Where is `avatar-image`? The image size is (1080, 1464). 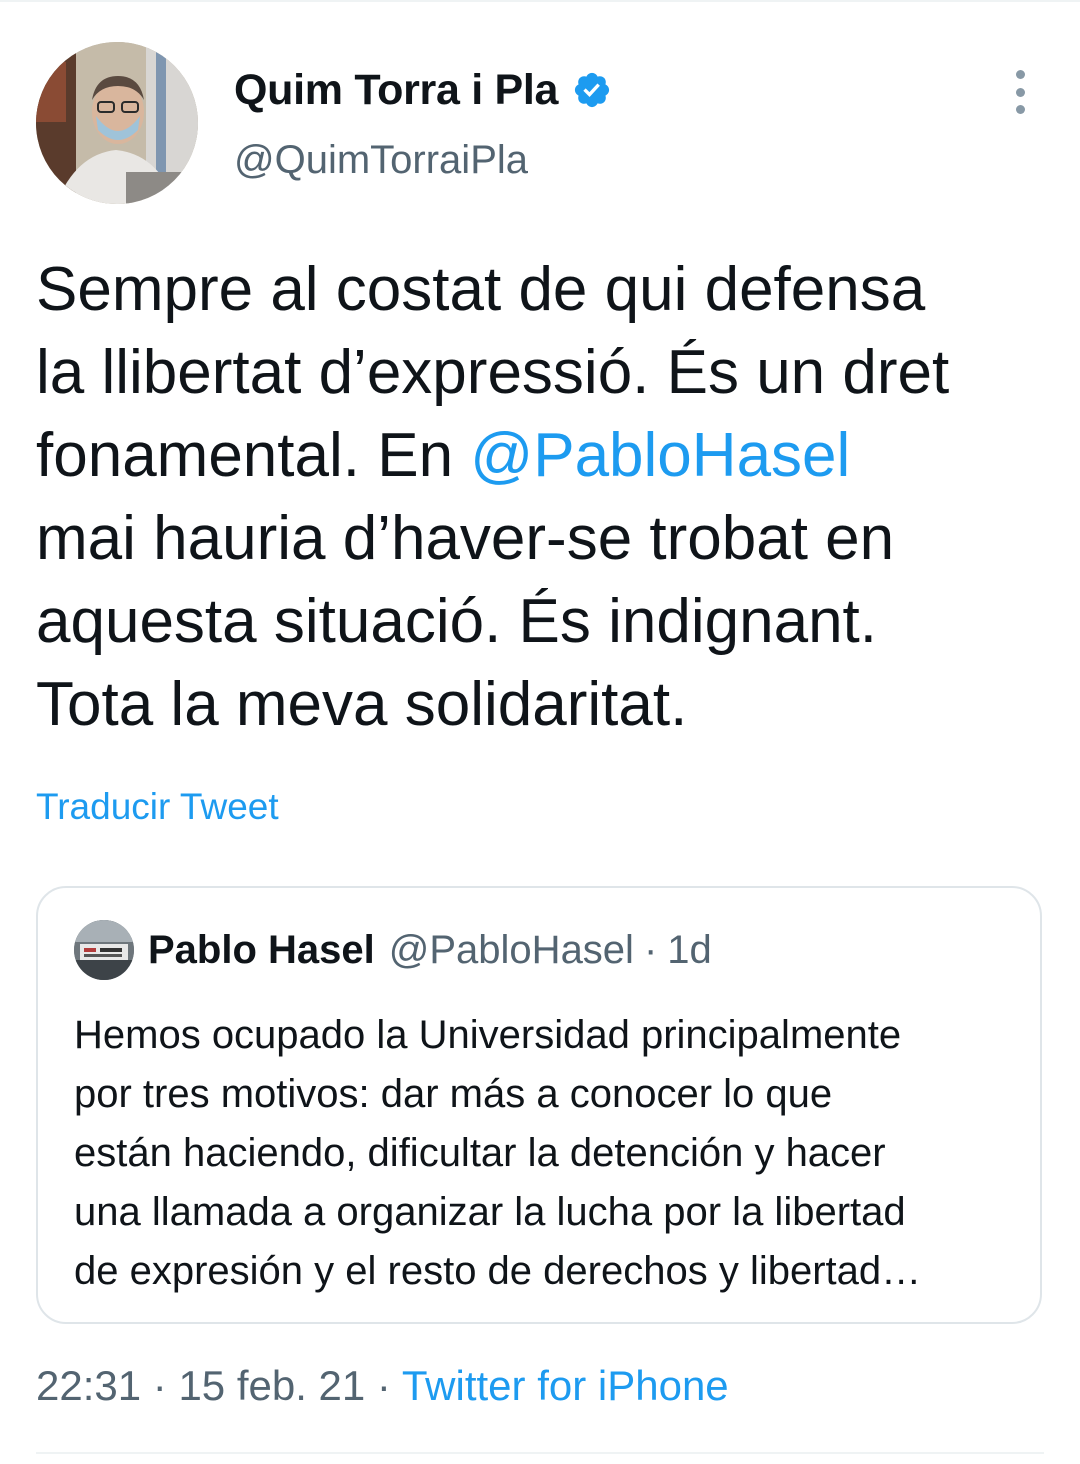
avatar-image is located at coordinates (117, 123).